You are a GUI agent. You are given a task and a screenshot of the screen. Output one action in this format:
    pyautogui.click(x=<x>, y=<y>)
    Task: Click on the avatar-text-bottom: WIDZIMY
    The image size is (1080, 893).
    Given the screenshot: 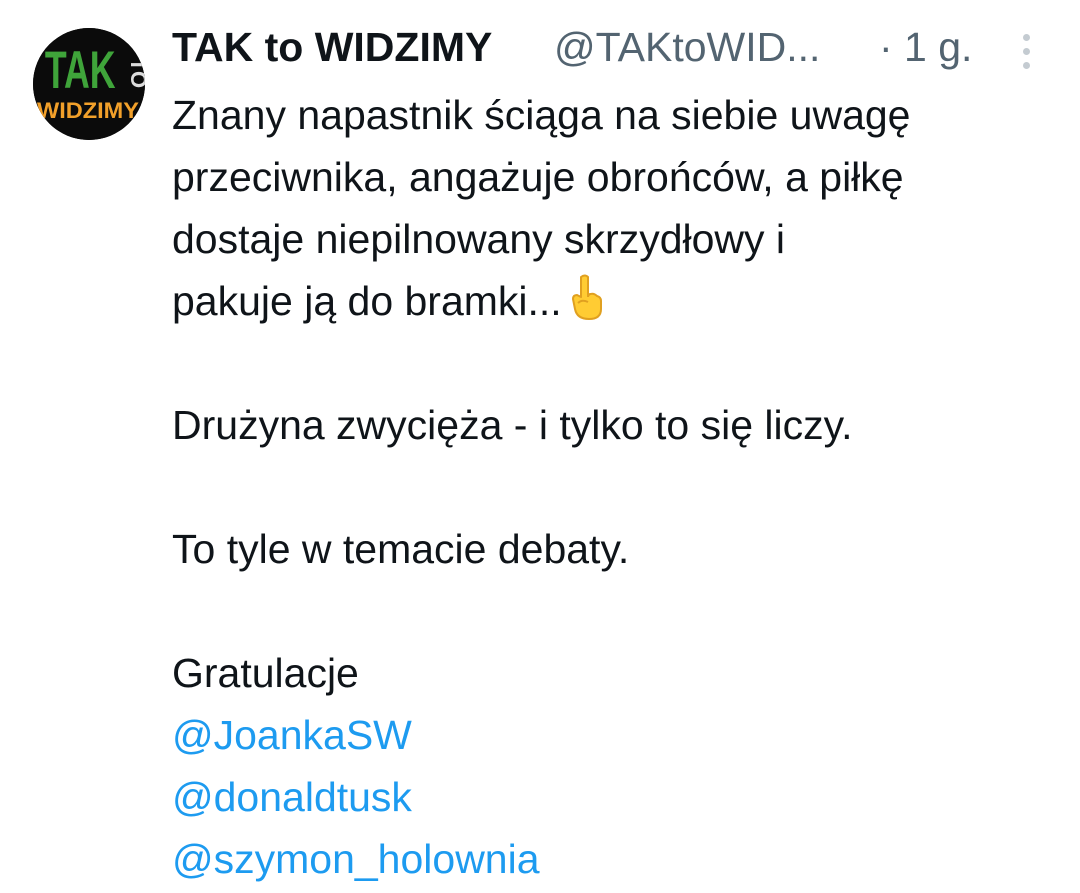 What is the action you would take?
    pyautogui.click(x=88, y=110)
    